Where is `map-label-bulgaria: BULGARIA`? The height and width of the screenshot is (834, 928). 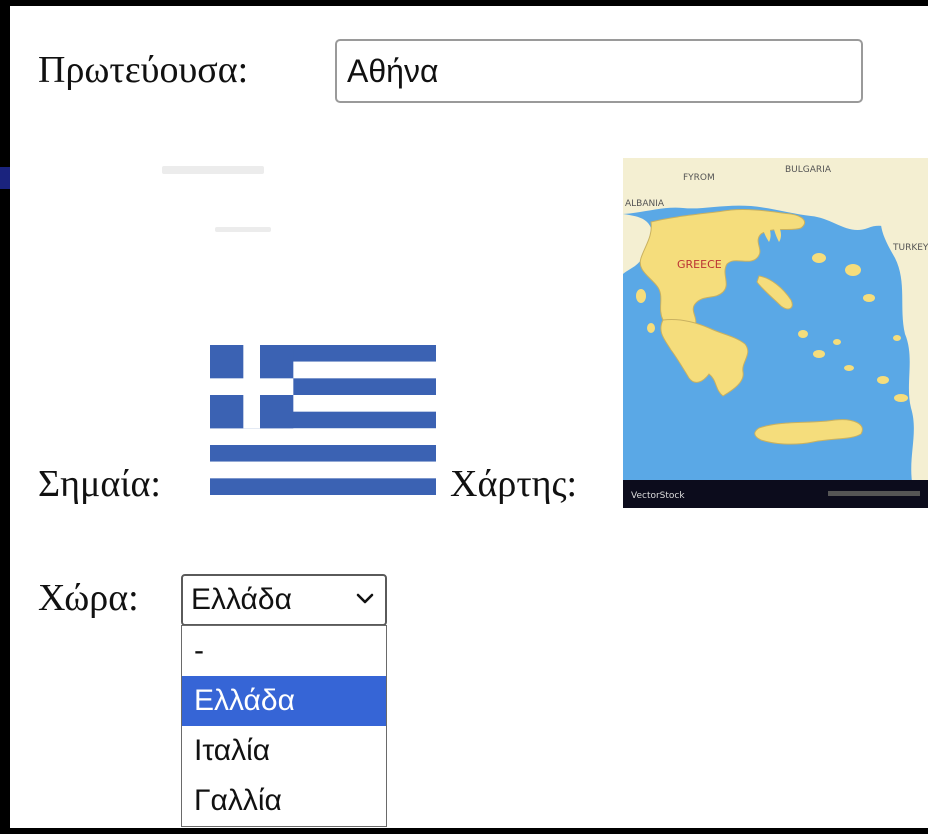
map-label-bulgaria: BULGARIA is located at coordinates (808, 170).